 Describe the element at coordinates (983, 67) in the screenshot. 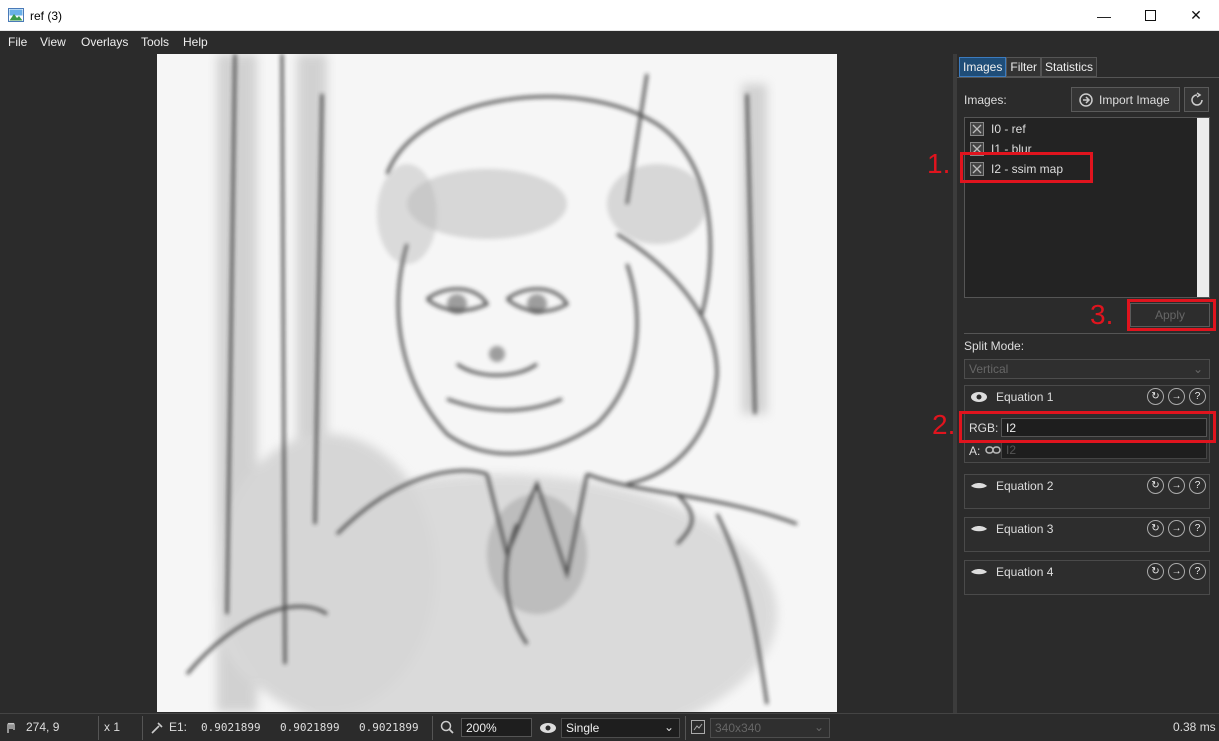

I see `tab-images: Images` at that location.